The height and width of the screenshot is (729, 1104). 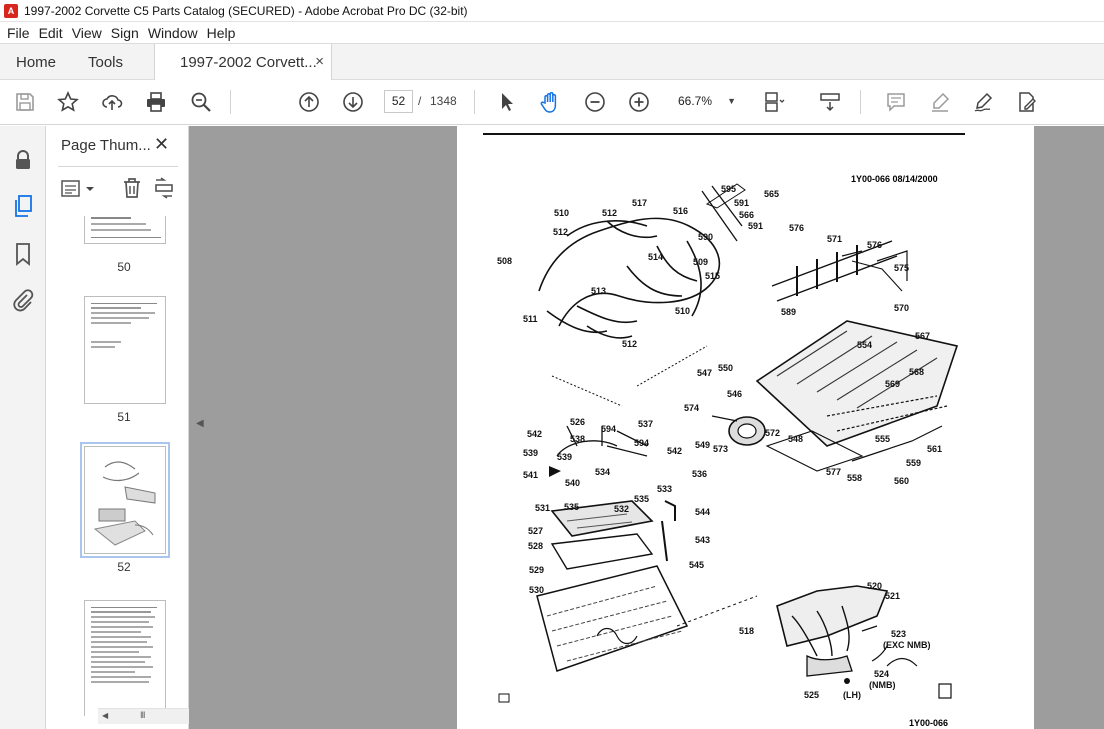 I want to click on diagram-callout: 531, so click(x=542, y=508).